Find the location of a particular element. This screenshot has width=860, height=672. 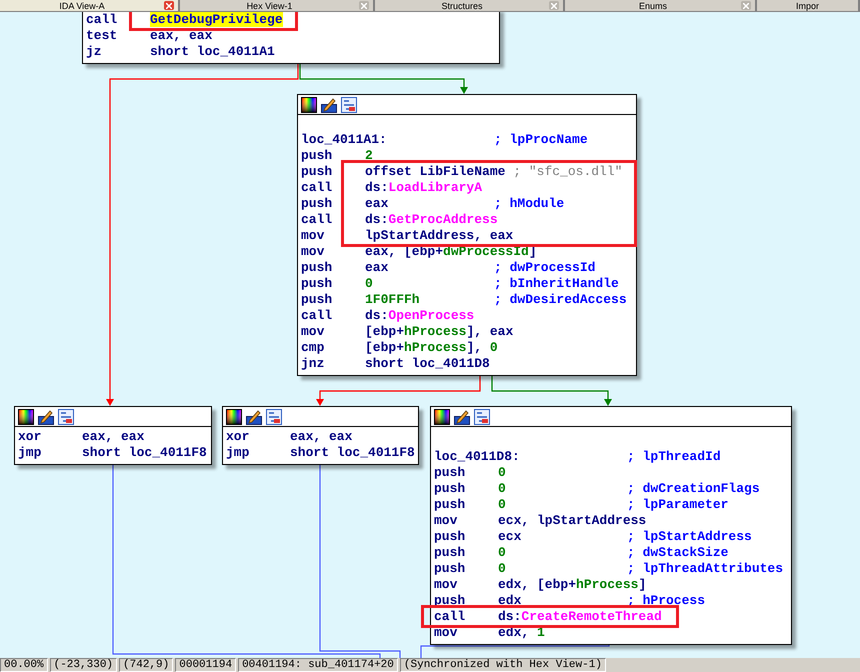

instruction-operand: 1F0FFFh is located at coordinates (393, 300).